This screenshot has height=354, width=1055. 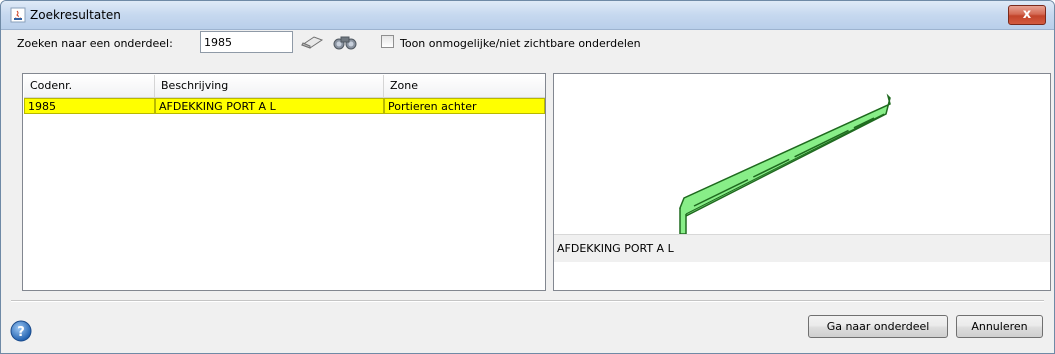 I want to click on close-button: x, so click(x=1027, y=15).